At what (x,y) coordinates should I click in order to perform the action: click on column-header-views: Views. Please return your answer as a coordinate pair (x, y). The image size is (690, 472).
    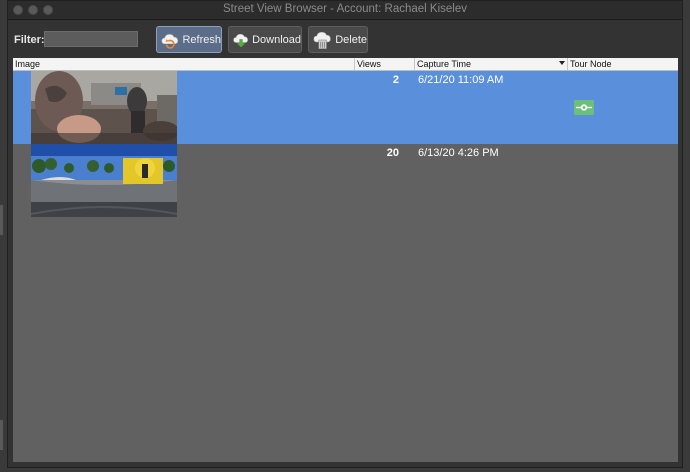
    Looking at the image, I should click on (369, 64).